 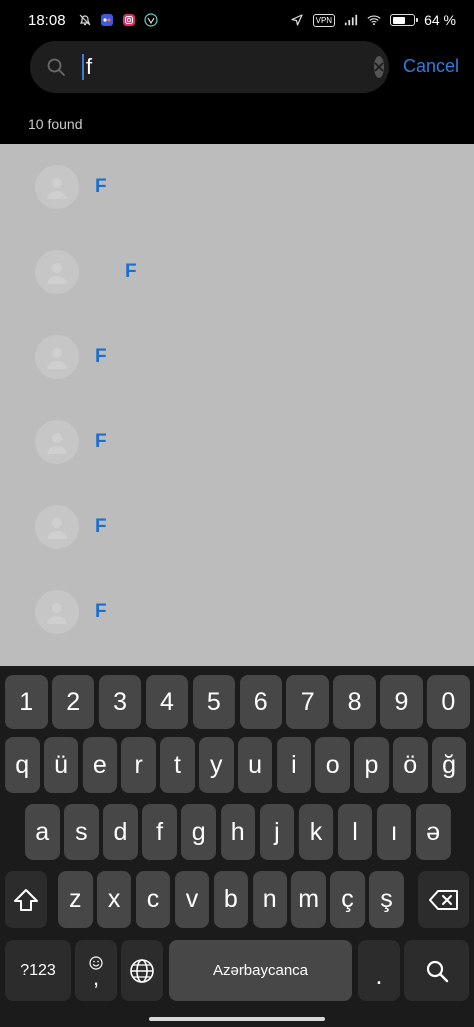 I want to click on clear-search-button, so click(x=379, y=67).